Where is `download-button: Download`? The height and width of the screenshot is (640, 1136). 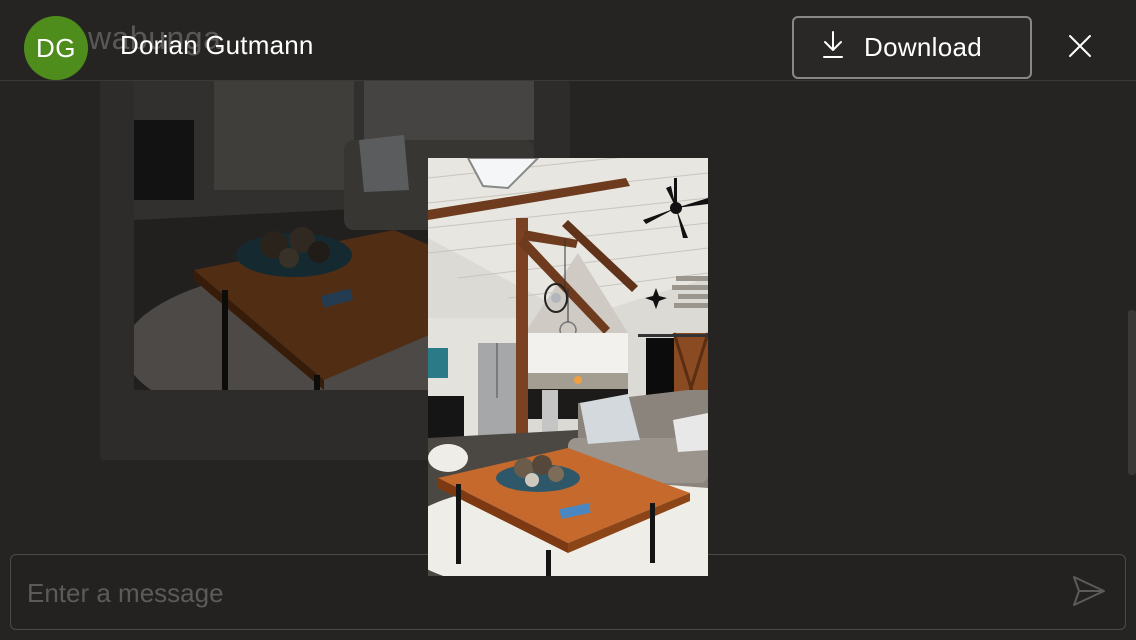
download-button: Download is located at coordinates (912, 47).